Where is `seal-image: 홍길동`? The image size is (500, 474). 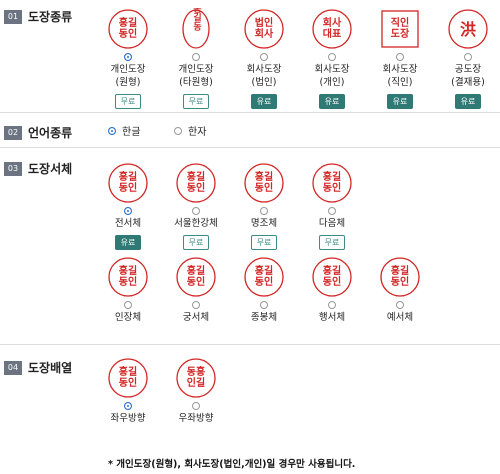 seal-image: 홍길동 is located at coordinates (196, 28).